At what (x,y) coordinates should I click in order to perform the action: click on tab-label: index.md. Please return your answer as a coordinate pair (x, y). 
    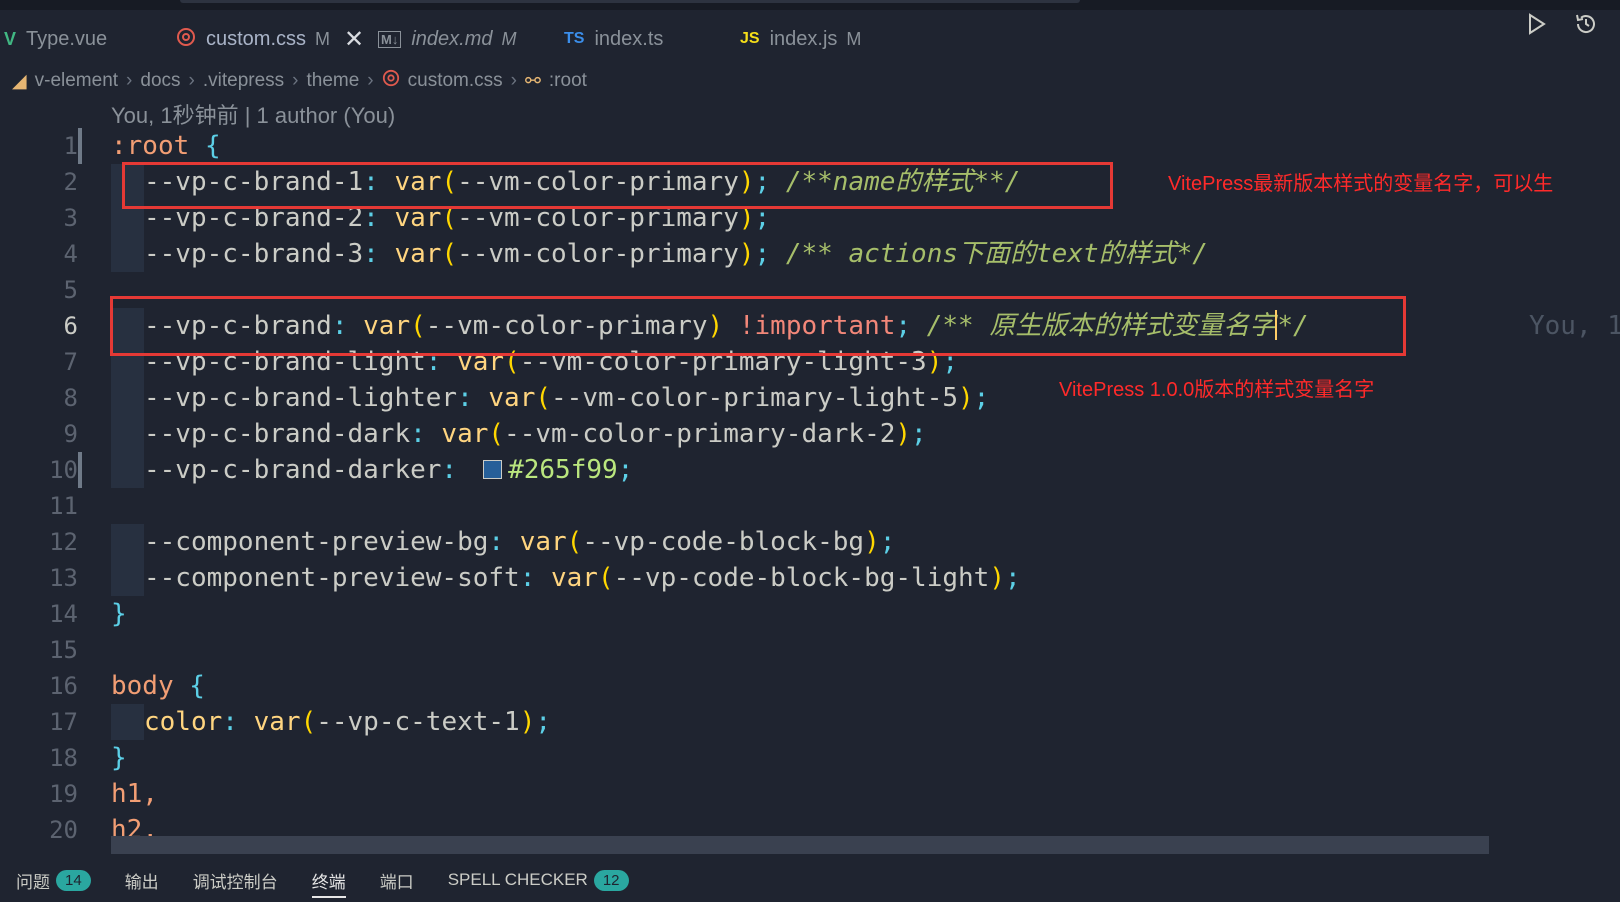
    Looking at the image, I should click on (452, 38).